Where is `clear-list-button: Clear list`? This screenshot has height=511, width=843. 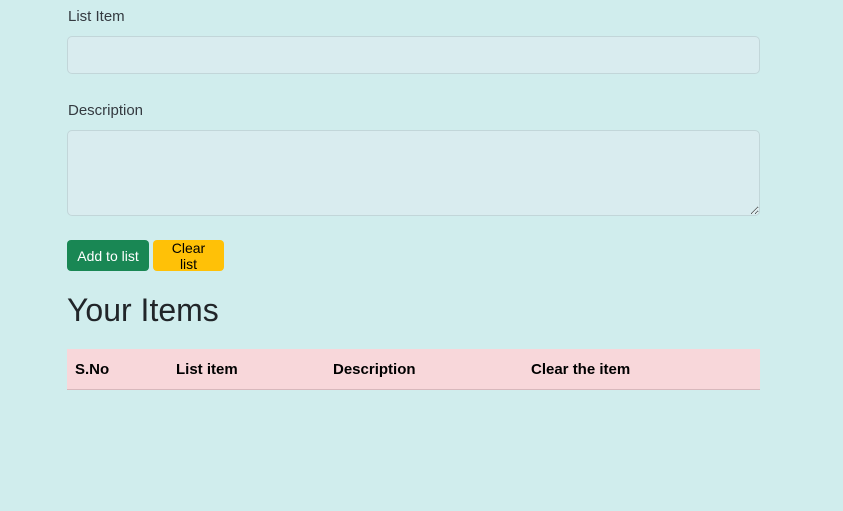
clear-list-button: Clear list is located at coordinates (188, 256).